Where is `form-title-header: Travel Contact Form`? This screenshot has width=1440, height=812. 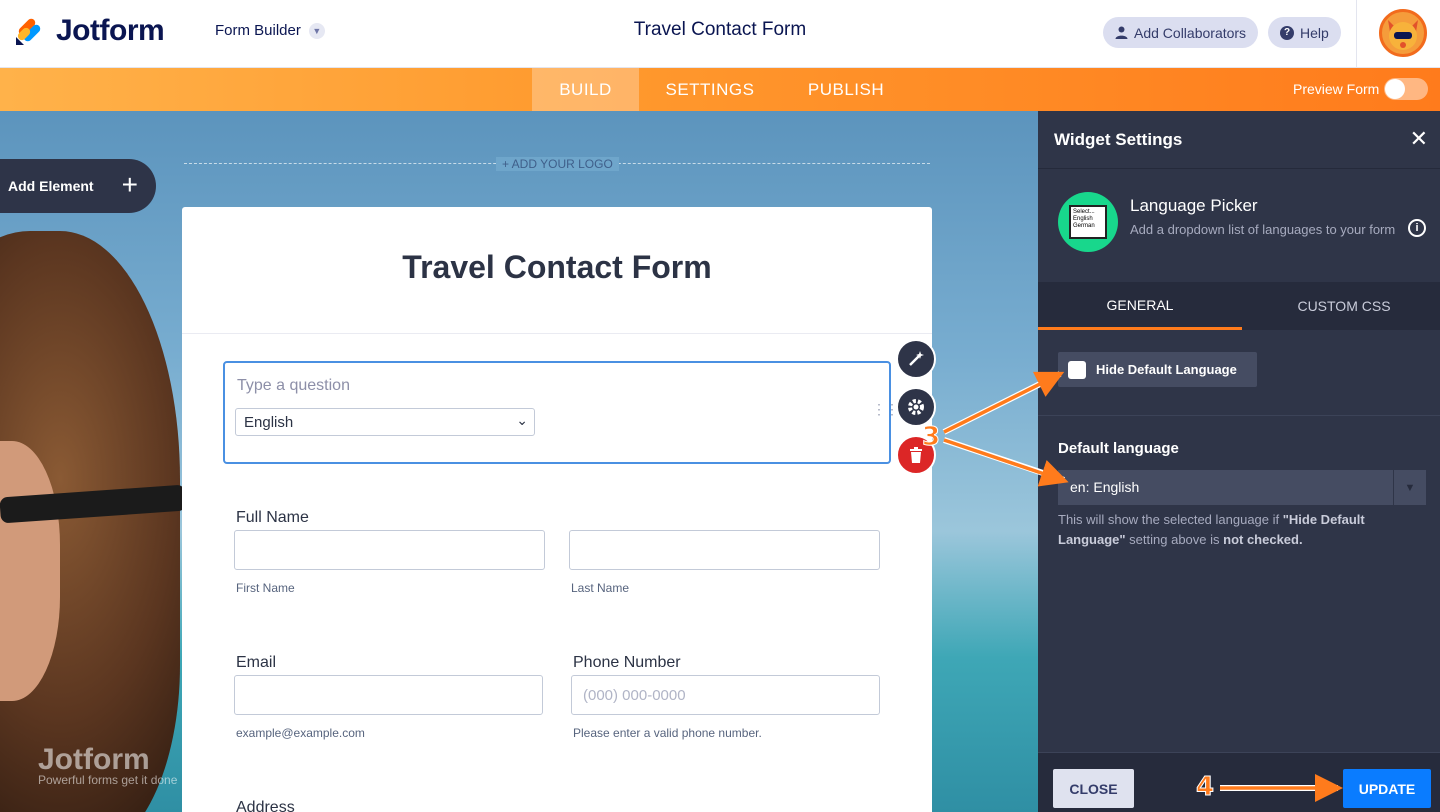 form-title-header: Travel Contact Form is located at coordinates (720, 30).